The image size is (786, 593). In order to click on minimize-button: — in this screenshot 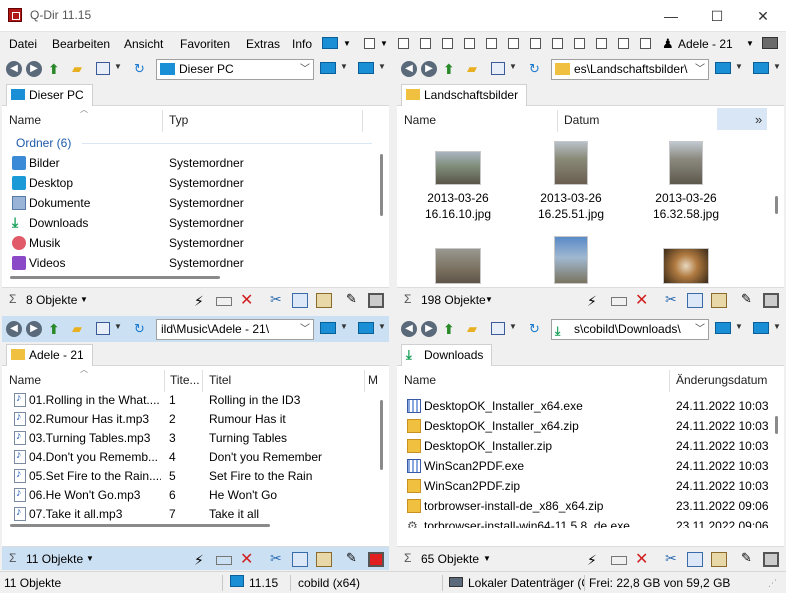, I will do `click(671, 16)`.